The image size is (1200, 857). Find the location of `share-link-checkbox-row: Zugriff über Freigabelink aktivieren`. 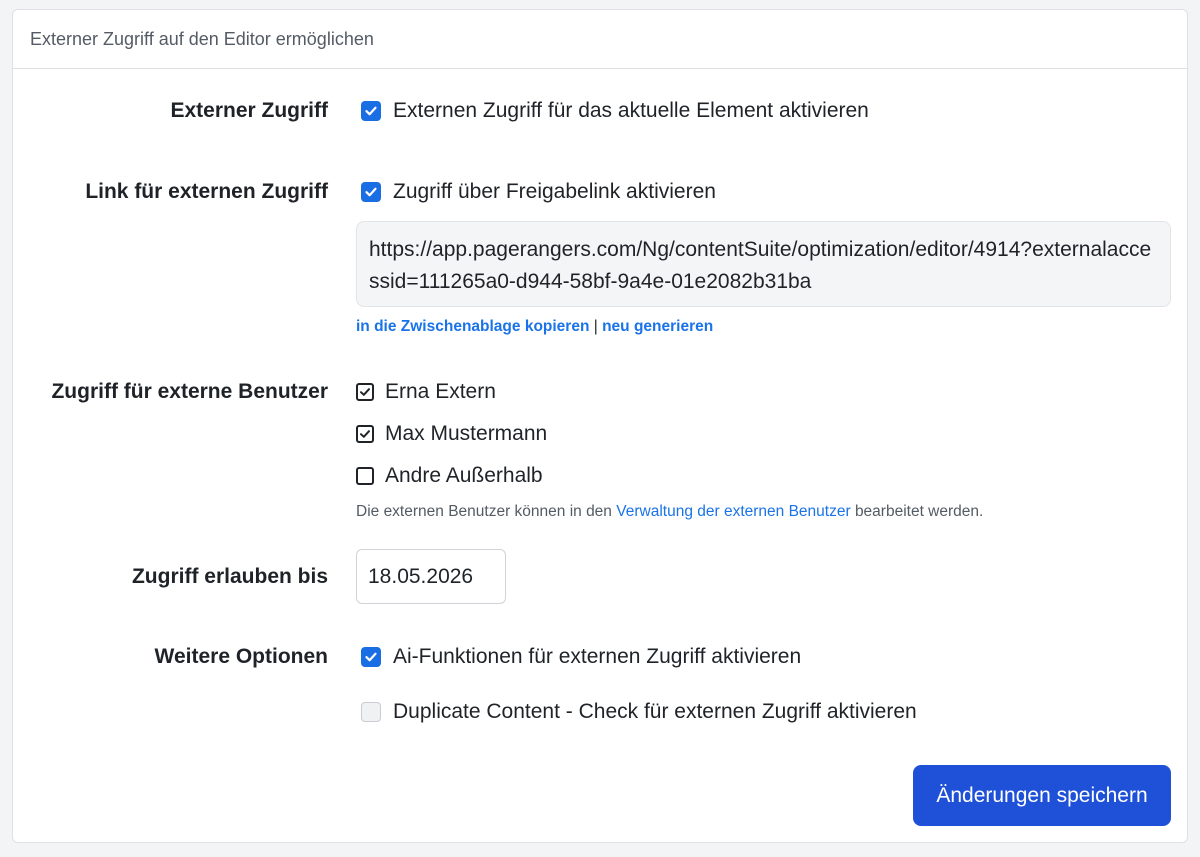

share-link-checkbox-row: Zugriff über Freigabelink aktivieren is located at coordinates (538, 192).